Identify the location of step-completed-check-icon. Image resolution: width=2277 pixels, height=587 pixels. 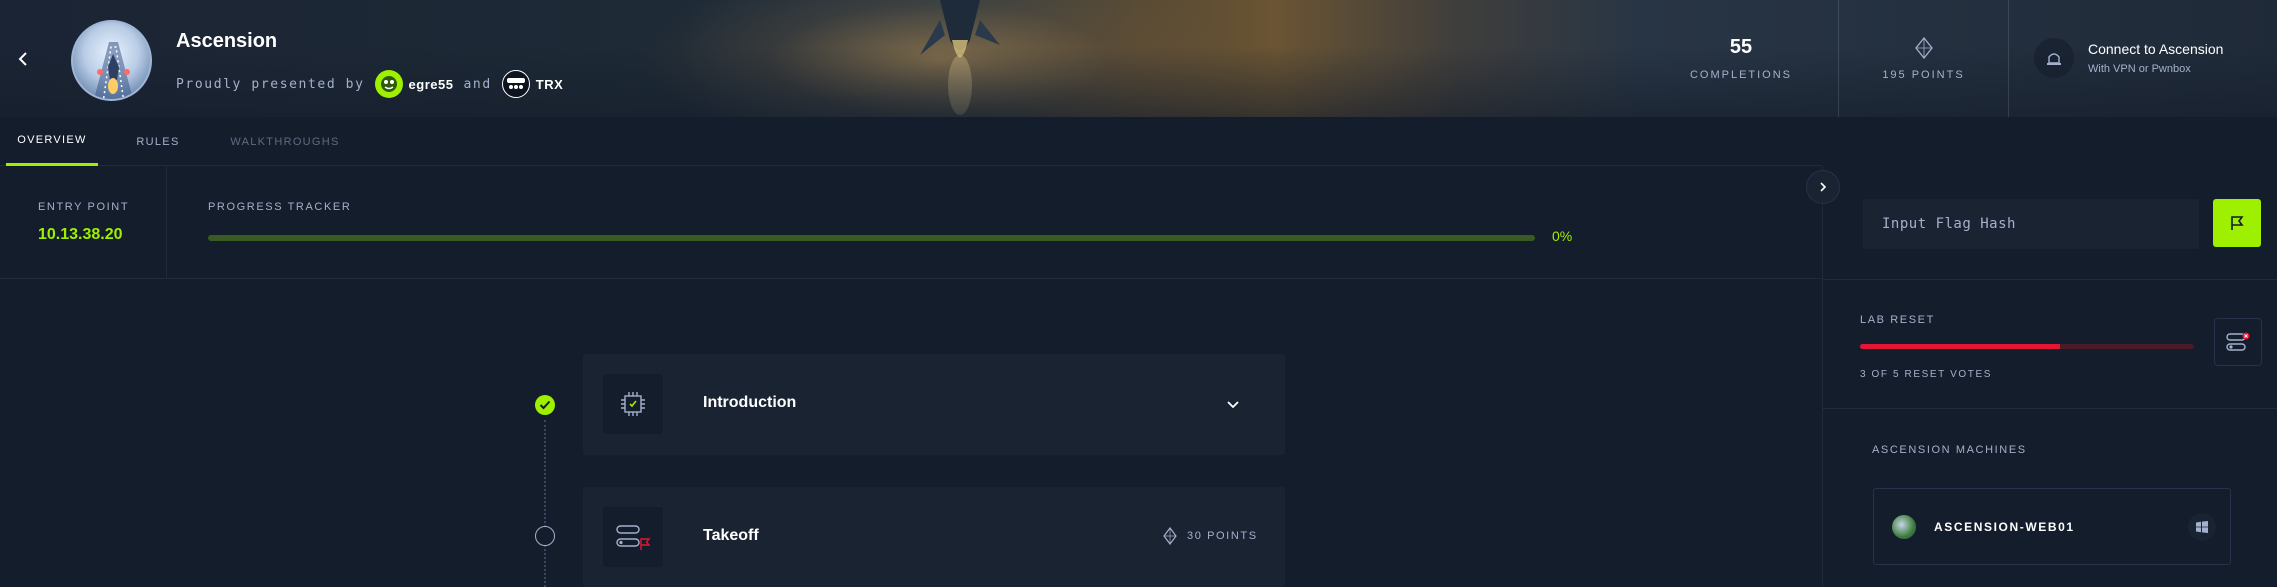
(545, 405).